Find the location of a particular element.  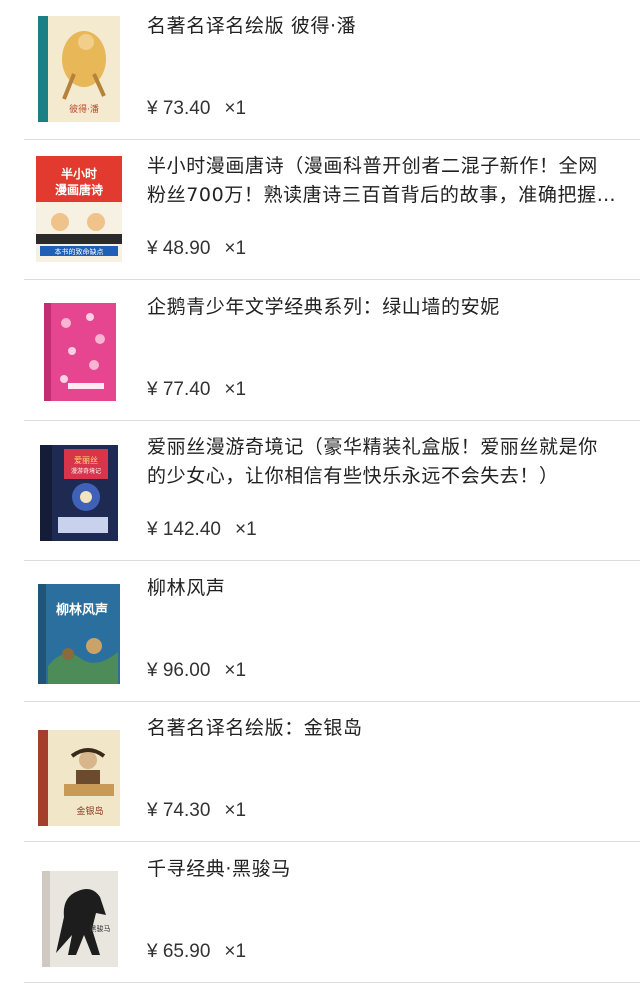

price-row: ¥ 96.00 ×1 is located at coordinates (196, 671).